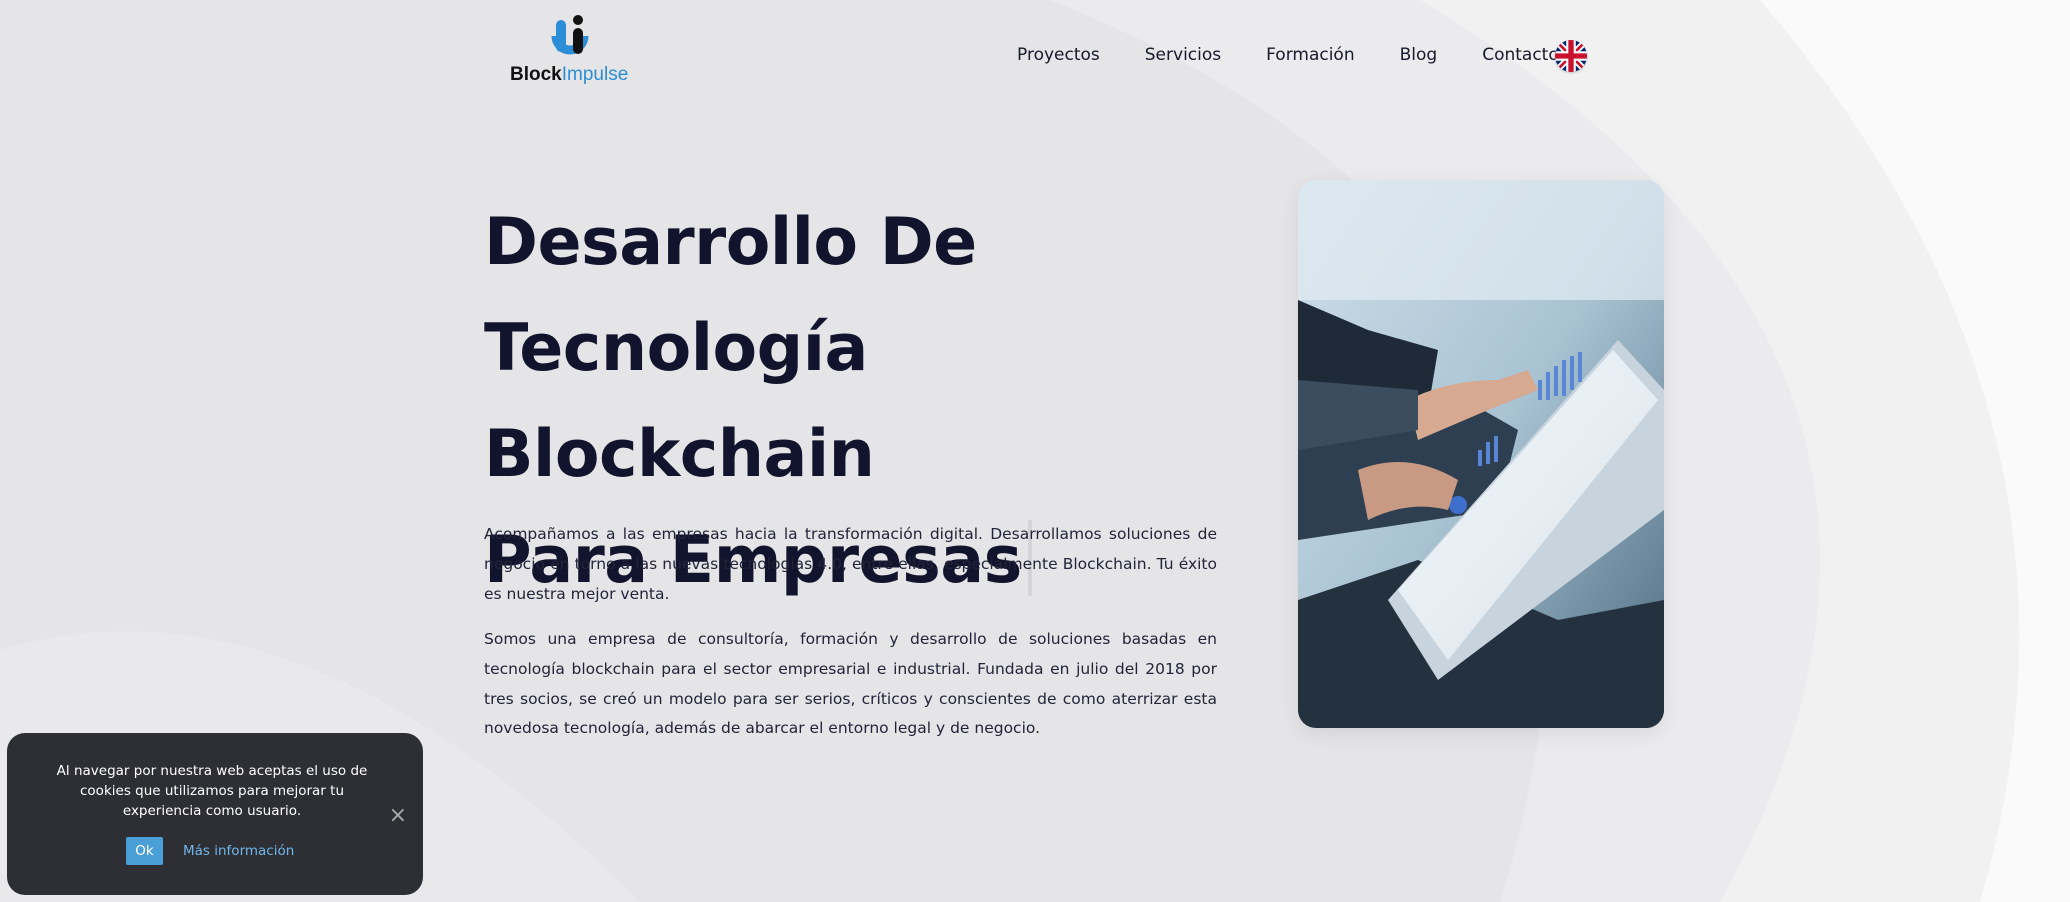 The width and height of the screenshot is (2070, 902). Describe the element at coordinates (1481, 454) in the screenshot. I see `hero-photo-tablet` at that location.